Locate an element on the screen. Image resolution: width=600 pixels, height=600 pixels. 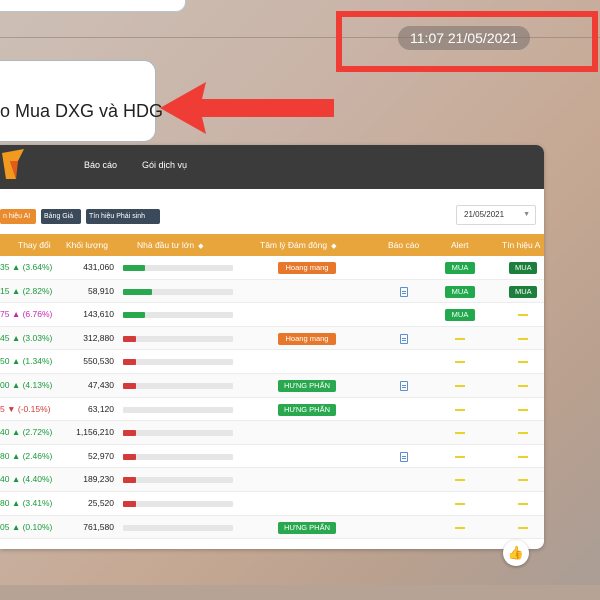
derivative-signal-tab: Tín hiệu Phái sinh is located at coordinates (123, 216).